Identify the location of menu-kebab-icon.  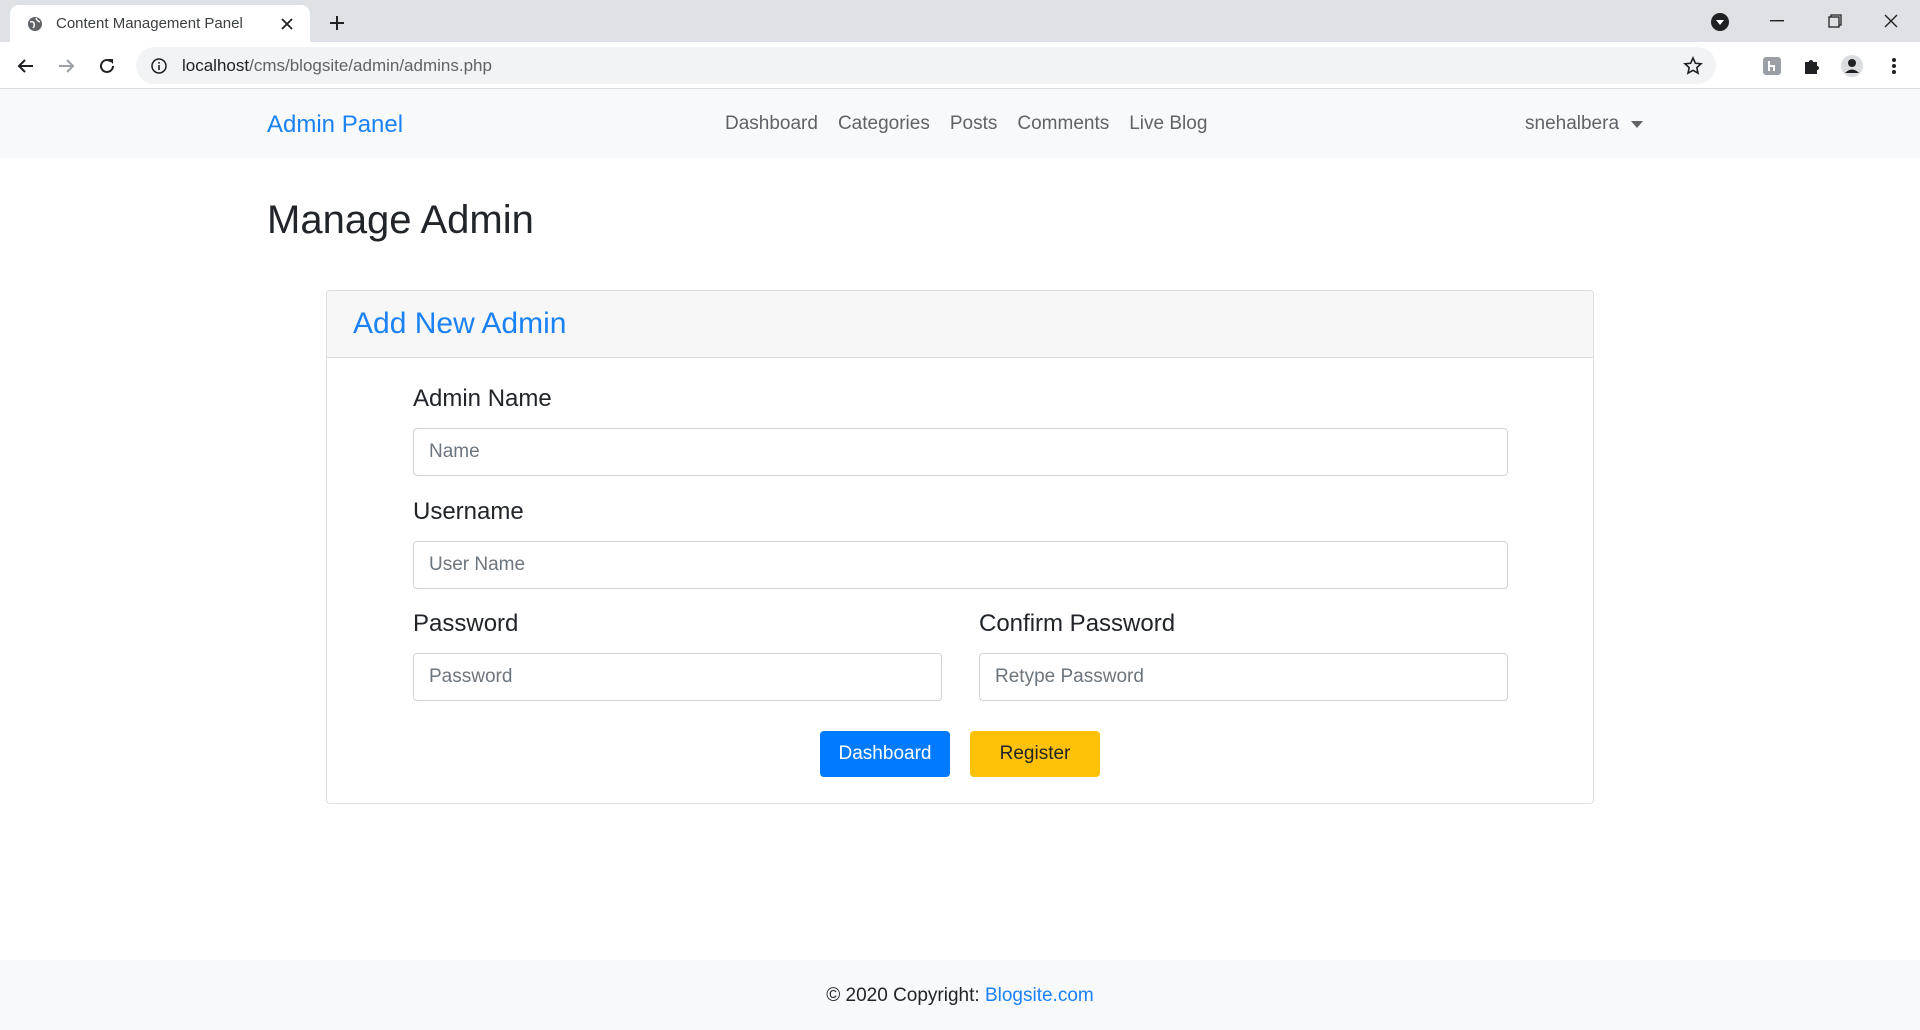
(1894, 66).